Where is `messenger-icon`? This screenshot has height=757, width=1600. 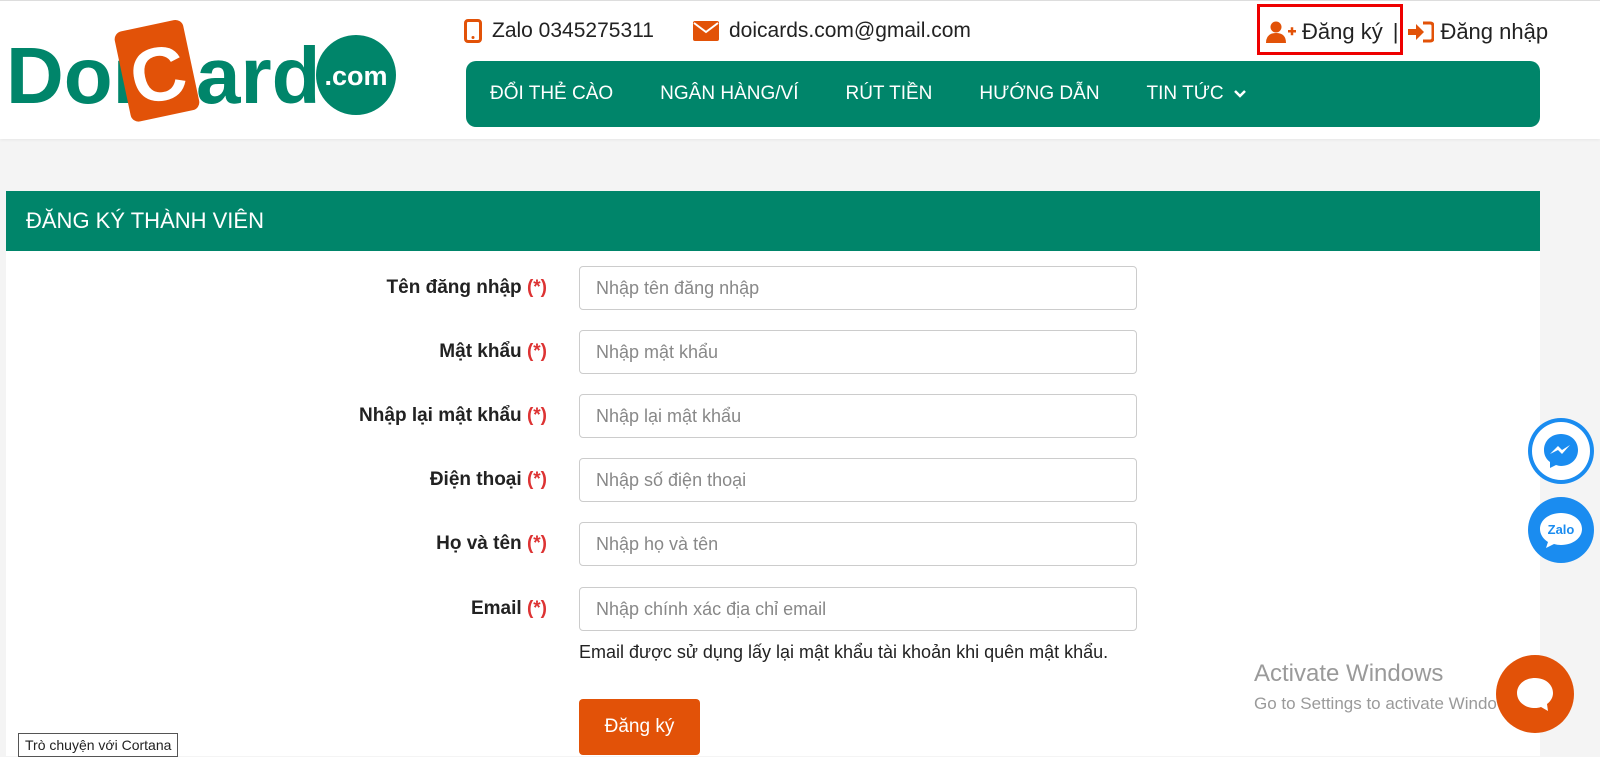
messenger-icon is located at coordinates (1561, 451).